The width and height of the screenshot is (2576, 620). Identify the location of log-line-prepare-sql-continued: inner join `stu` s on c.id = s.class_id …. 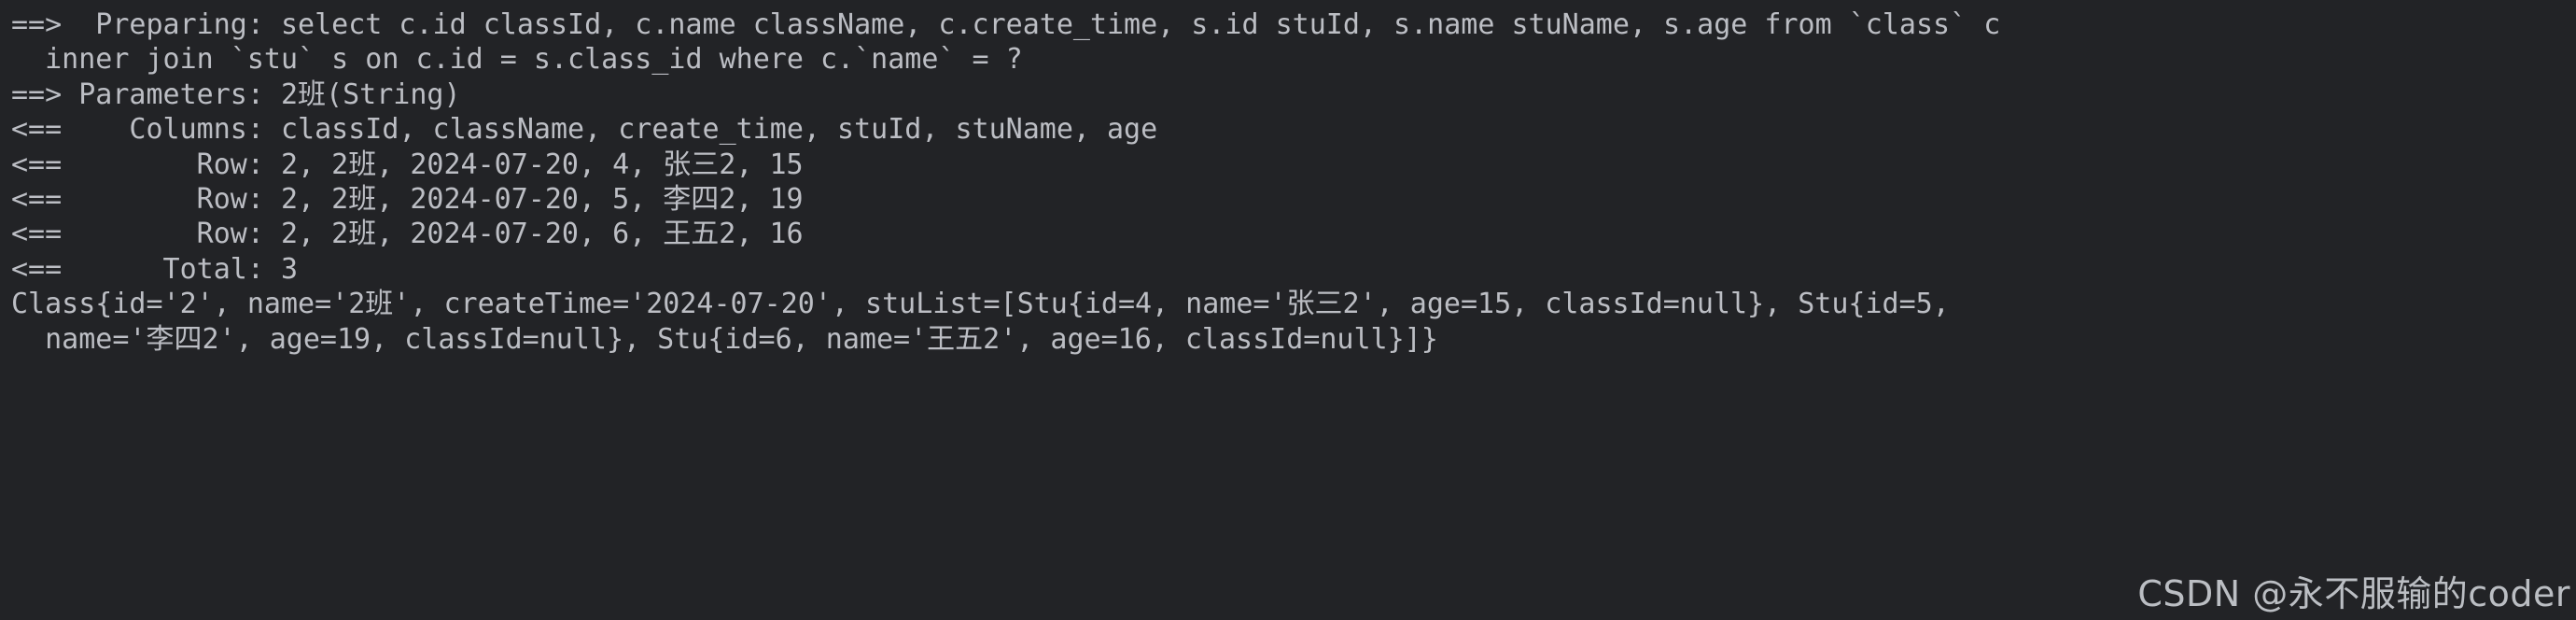
(517, 60).